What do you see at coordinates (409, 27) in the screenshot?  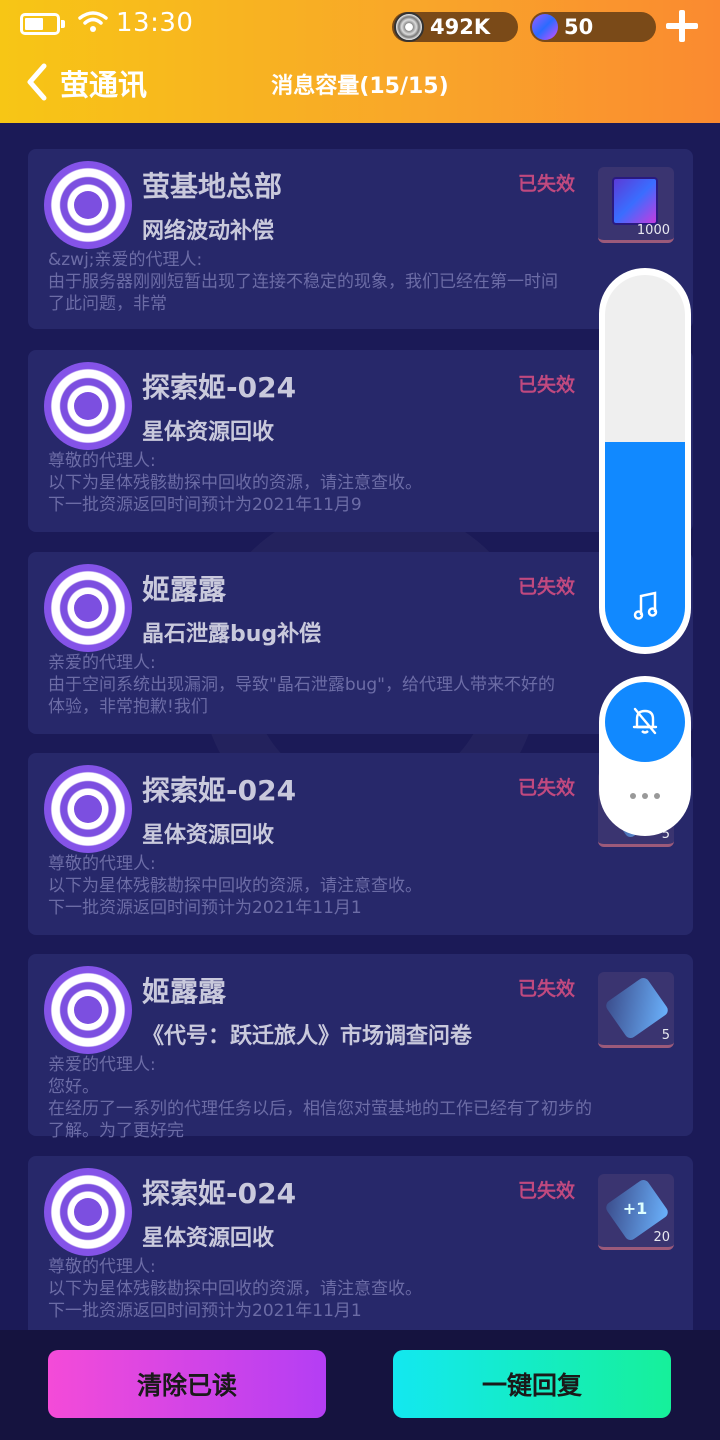 I see `coin-icon` at bounding box center [409, 27].